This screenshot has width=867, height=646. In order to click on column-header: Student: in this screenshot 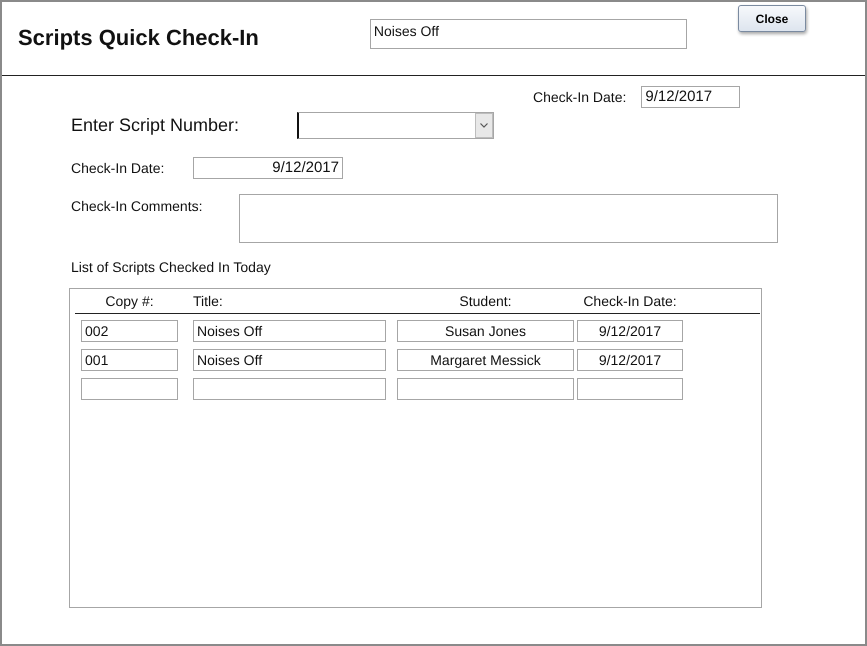, I will do `click(485, 301)`.